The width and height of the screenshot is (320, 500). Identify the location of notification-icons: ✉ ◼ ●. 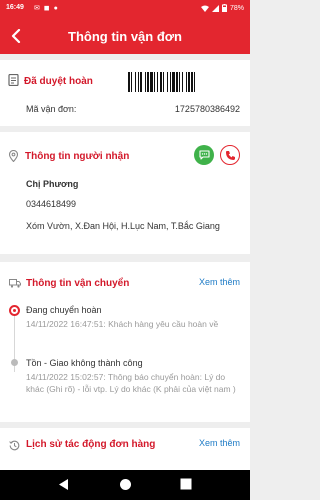
(46, 8).